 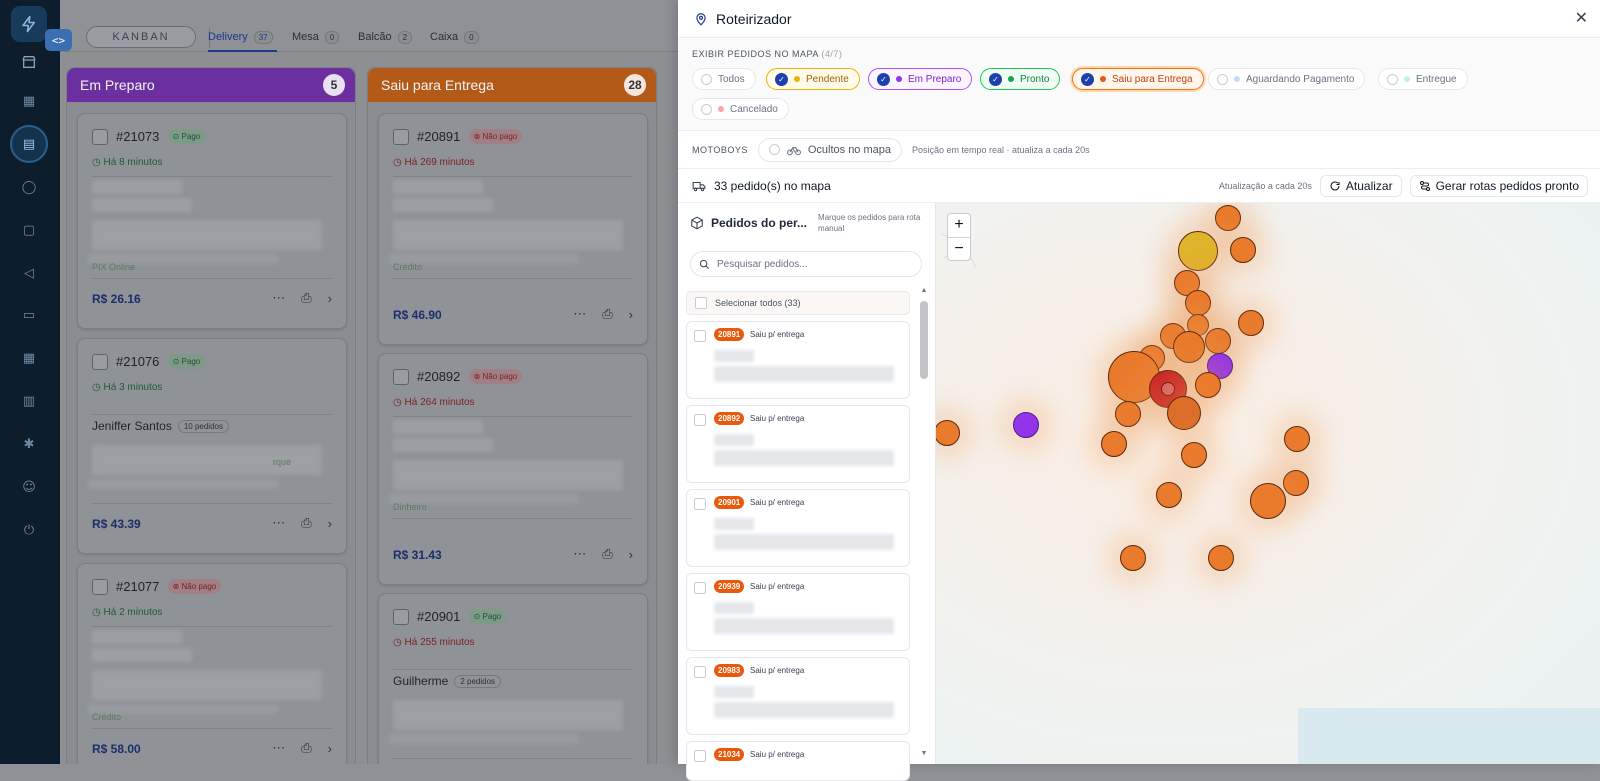 I want to click on filter-chip-entregue: Entregue, so click(x=1423, y=79).